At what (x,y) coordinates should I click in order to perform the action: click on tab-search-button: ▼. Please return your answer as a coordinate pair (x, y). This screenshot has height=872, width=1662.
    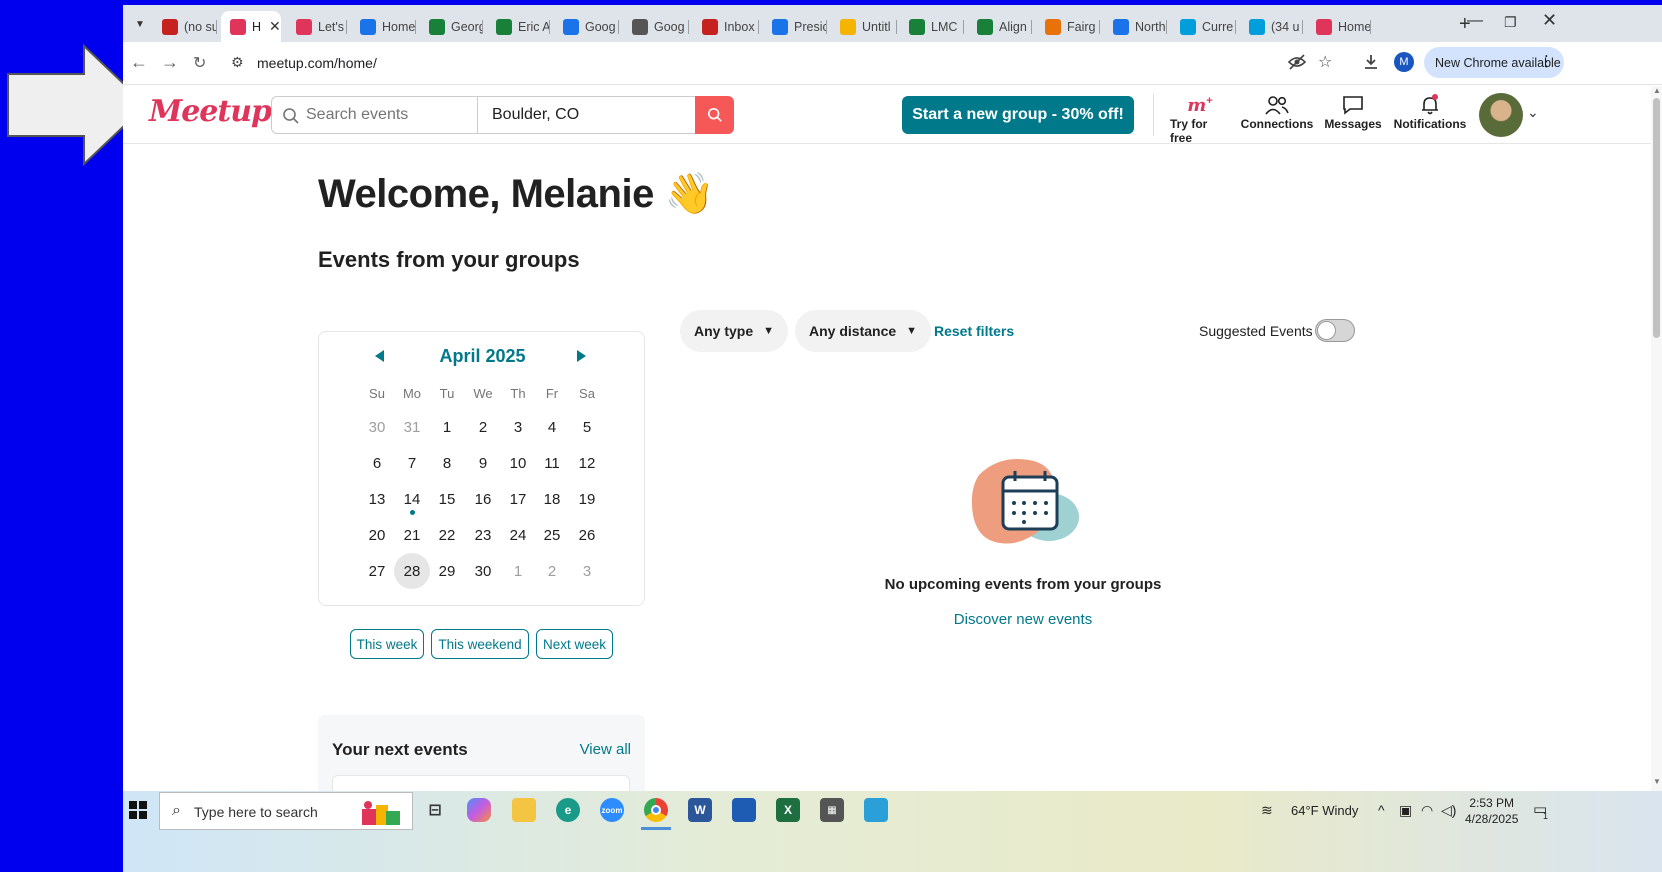
    Looking at the image, I should click on (140, 24).